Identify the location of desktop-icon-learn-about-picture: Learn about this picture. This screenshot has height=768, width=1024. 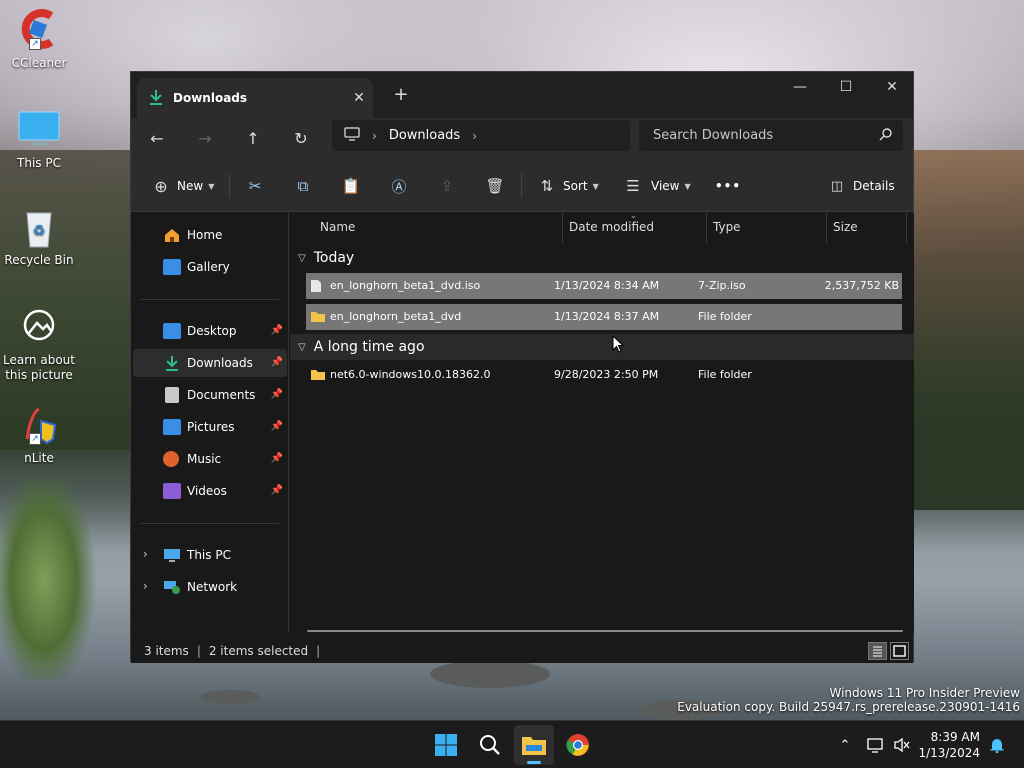
(39, 344).